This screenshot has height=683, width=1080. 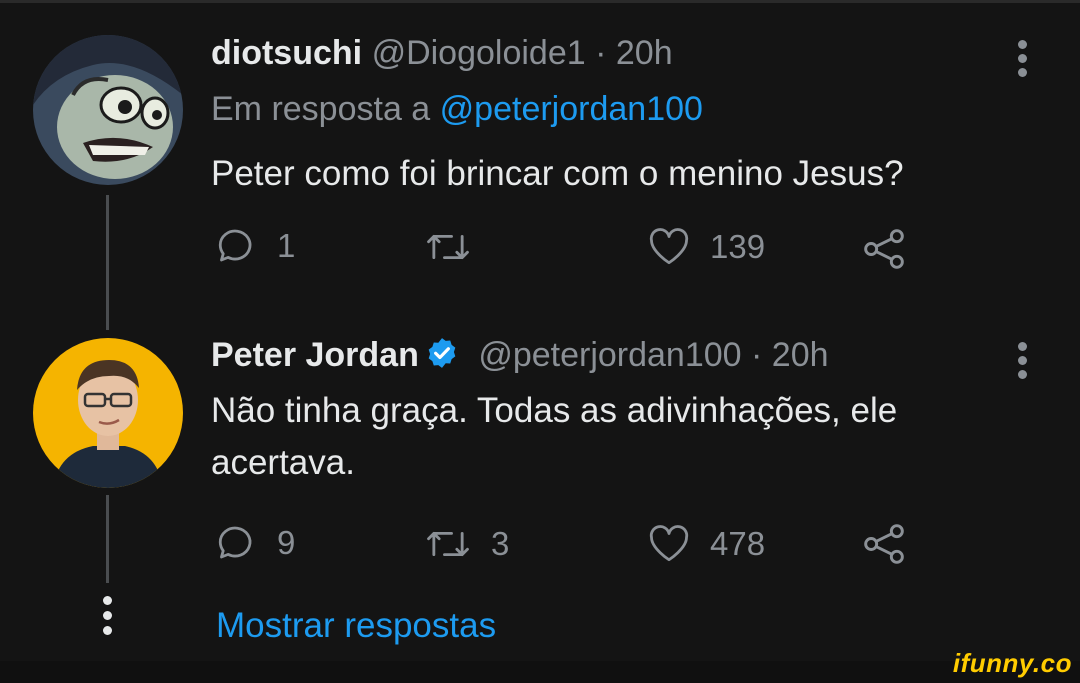 What do you see at coordinates (286, 245) in the screenshot?
I see `reply-count: 1` at bounding box center [286, 245].